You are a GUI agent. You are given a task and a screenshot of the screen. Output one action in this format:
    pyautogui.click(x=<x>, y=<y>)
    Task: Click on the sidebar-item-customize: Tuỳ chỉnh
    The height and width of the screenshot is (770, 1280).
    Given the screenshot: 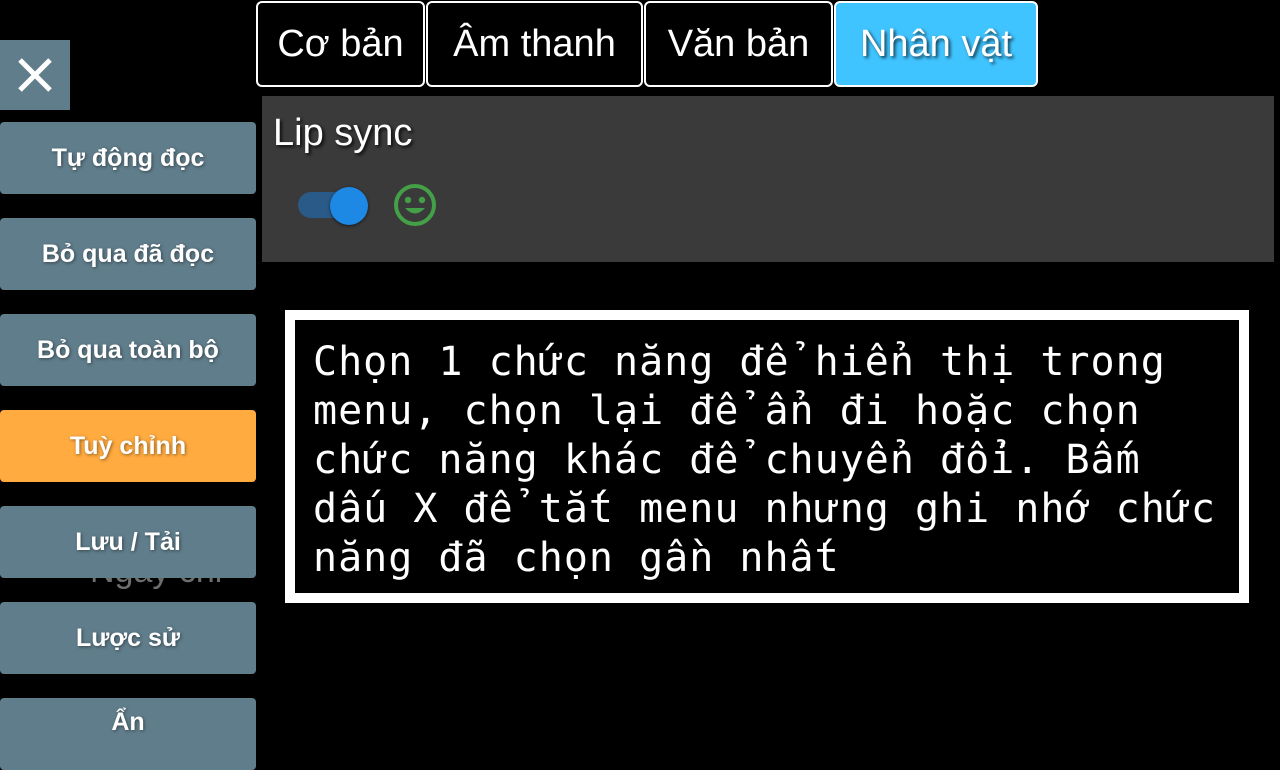 What is the action you would take?
    pyautogui.click(x=128, y=446)
    